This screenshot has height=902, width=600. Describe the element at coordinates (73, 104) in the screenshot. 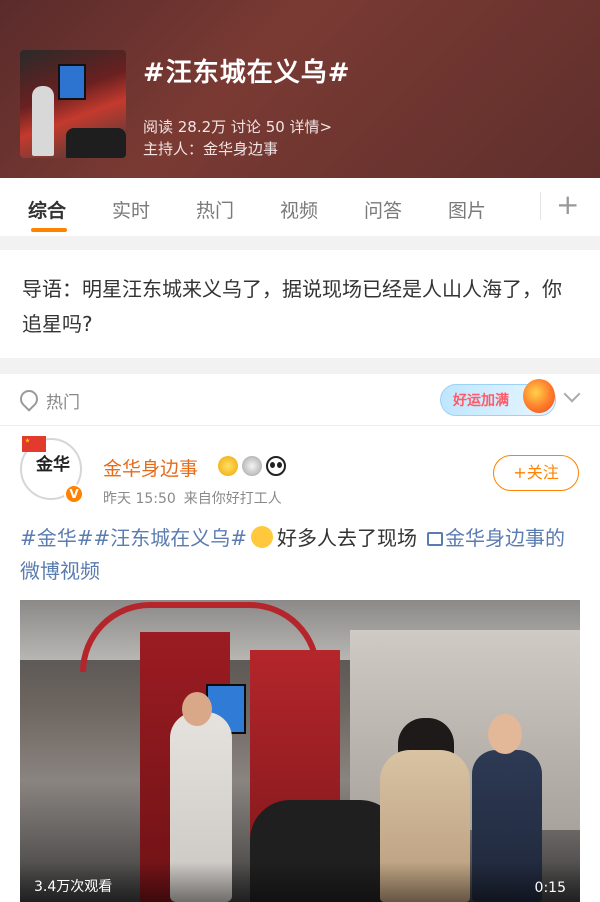

I see `topic-thumbnail` at that location.